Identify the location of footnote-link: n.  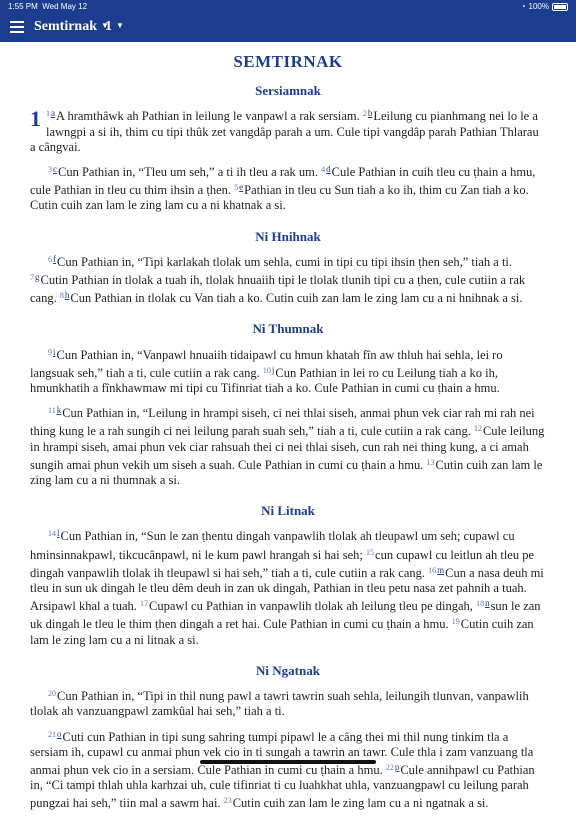
(487, 603).